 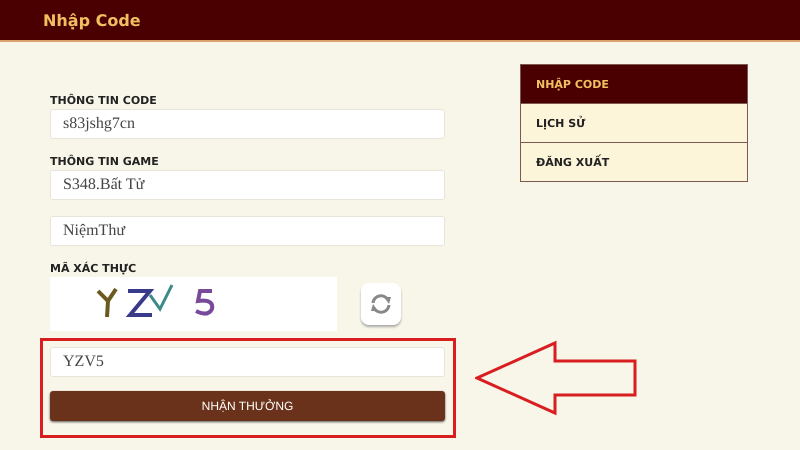 I want to click on page-title: Nhập Code, so click(x=92, y=20).